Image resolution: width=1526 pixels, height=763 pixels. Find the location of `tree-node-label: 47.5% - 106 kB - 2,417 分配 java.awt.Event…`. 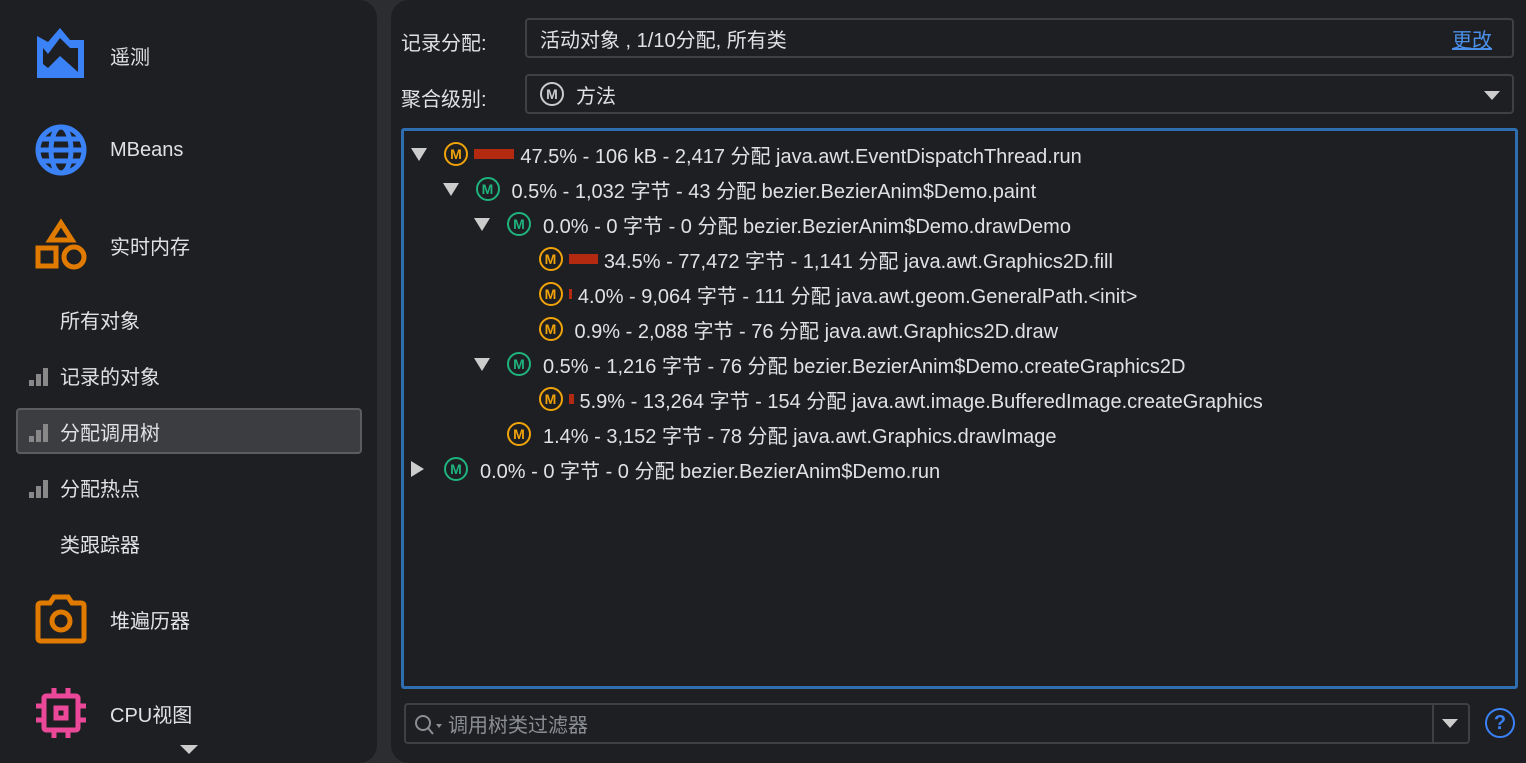

tree-node-label: 47.5% - 106 kB - 2,417 分配 java.awt.Event… is located at coordinates (801, 156).